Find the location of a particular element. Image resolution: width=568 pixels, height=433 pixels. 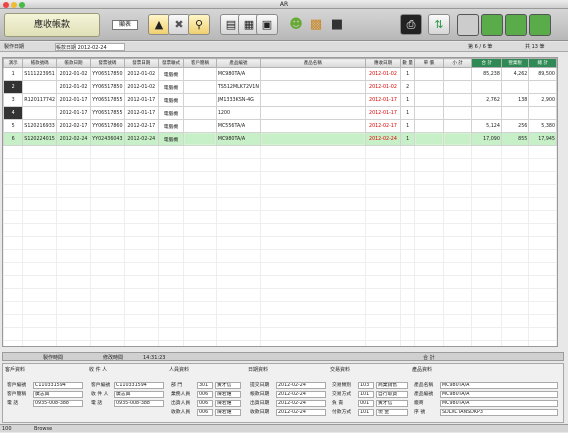

column-header: 應收日期 is located at coordinates (383, 63).